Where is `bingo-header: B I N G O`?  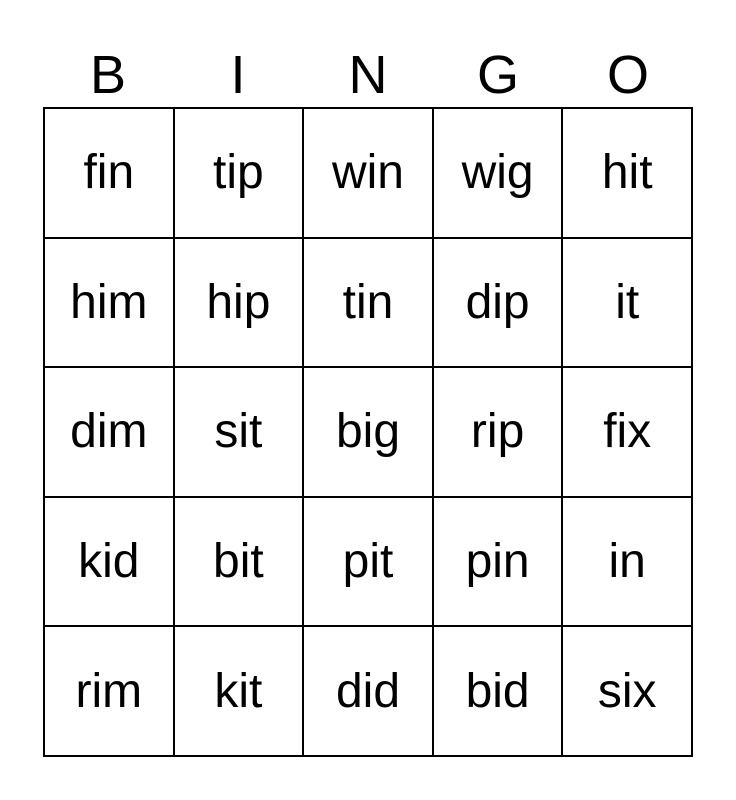 bingo-header: B I N G O is located at coordinates (368, 75).